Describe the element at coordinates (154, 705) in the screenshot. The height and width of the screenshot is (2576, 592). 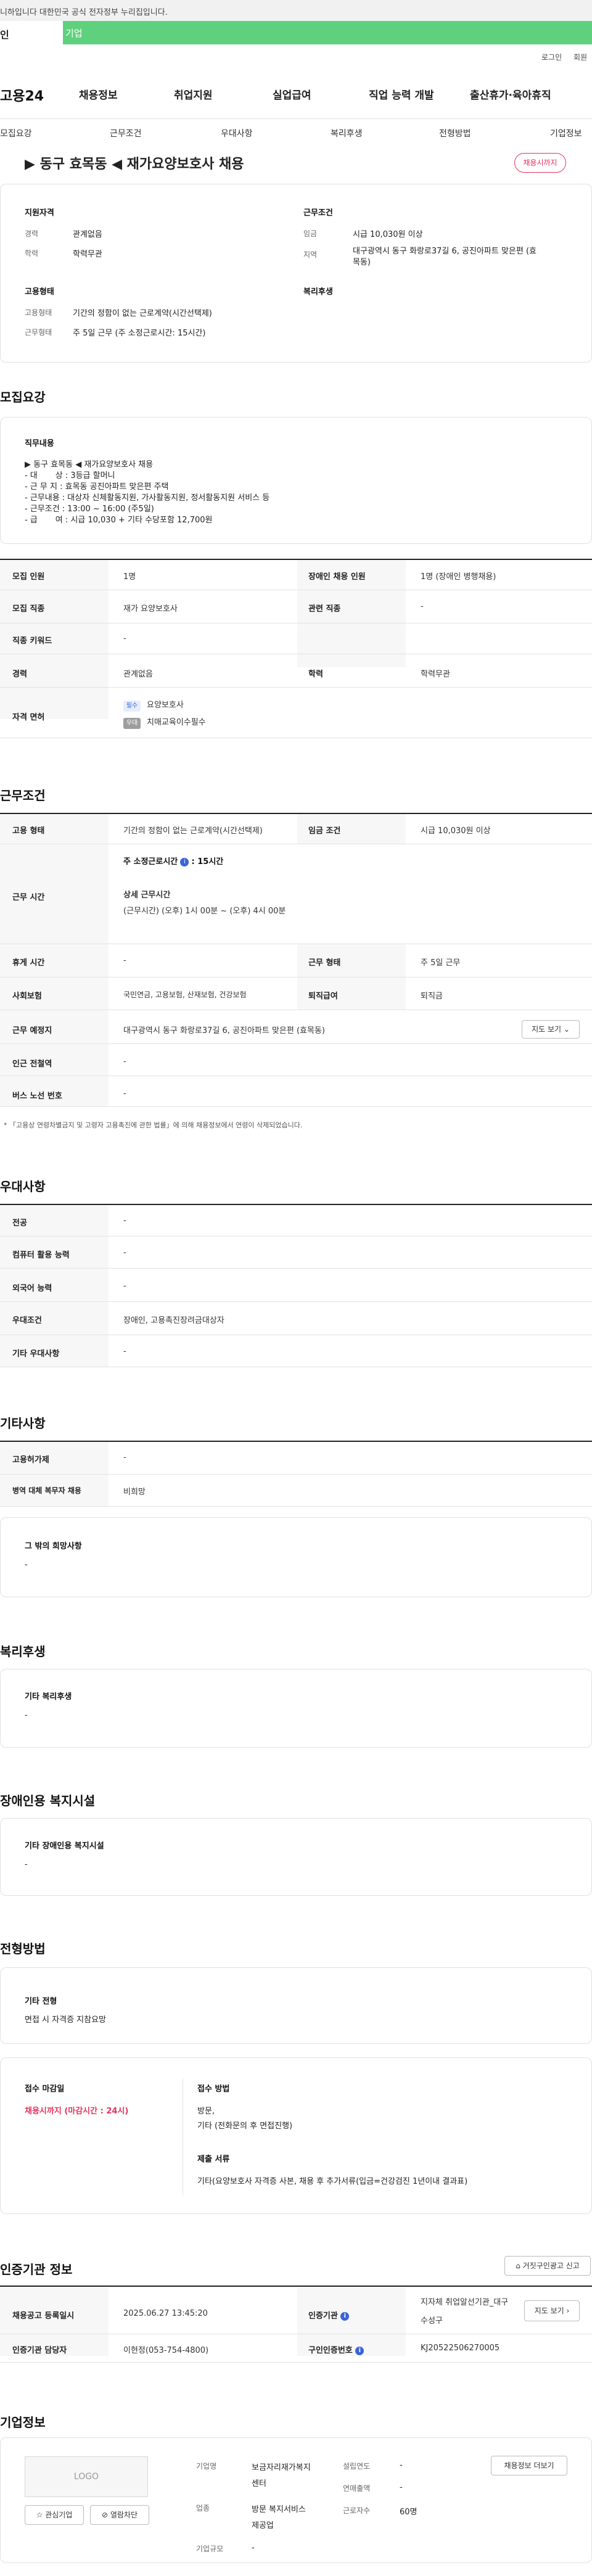
I see `license-item: 필수 요양보호사` at that location.